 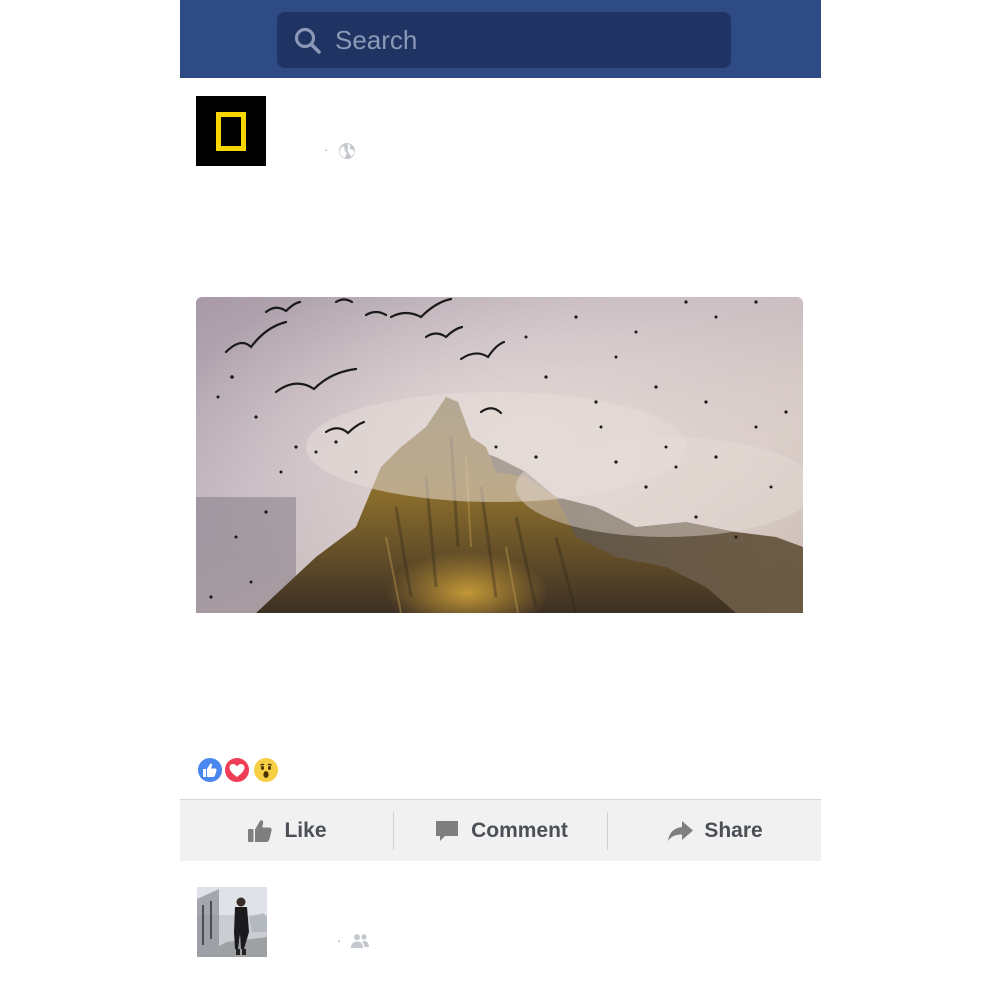 I want to click on thumbs-up-icon, so click(x=260, y=831).